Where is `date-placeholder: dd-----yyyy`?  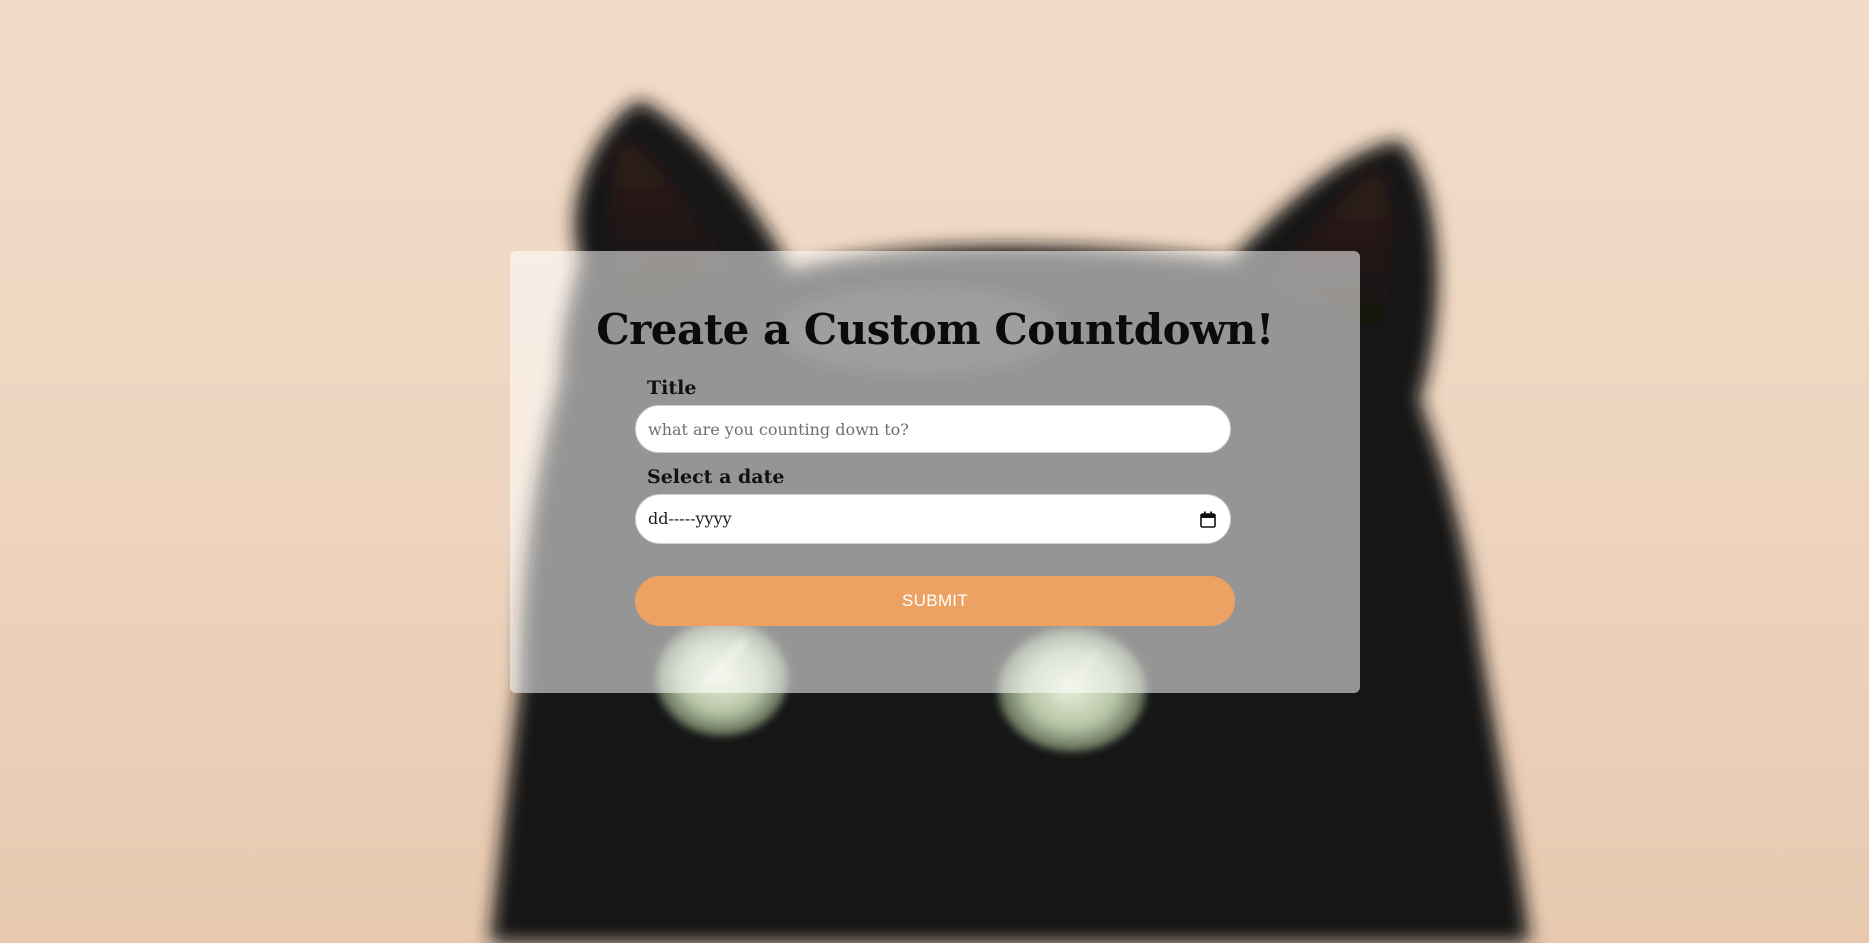 date-placeholder: dd-----yyyy is located at coordinates (690, 518).